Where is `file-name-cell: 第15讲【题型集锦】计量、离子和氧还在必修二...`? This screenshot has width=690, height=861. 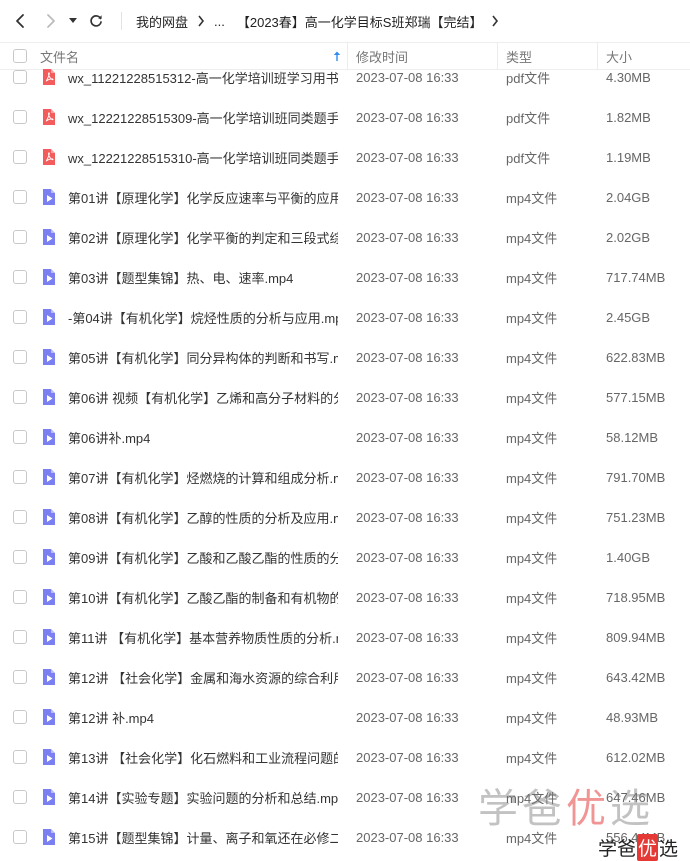 file-name-cell: 第15讲【题型集锦】计量、离子和氧还在必修二... is located at coordinates (193, 837).